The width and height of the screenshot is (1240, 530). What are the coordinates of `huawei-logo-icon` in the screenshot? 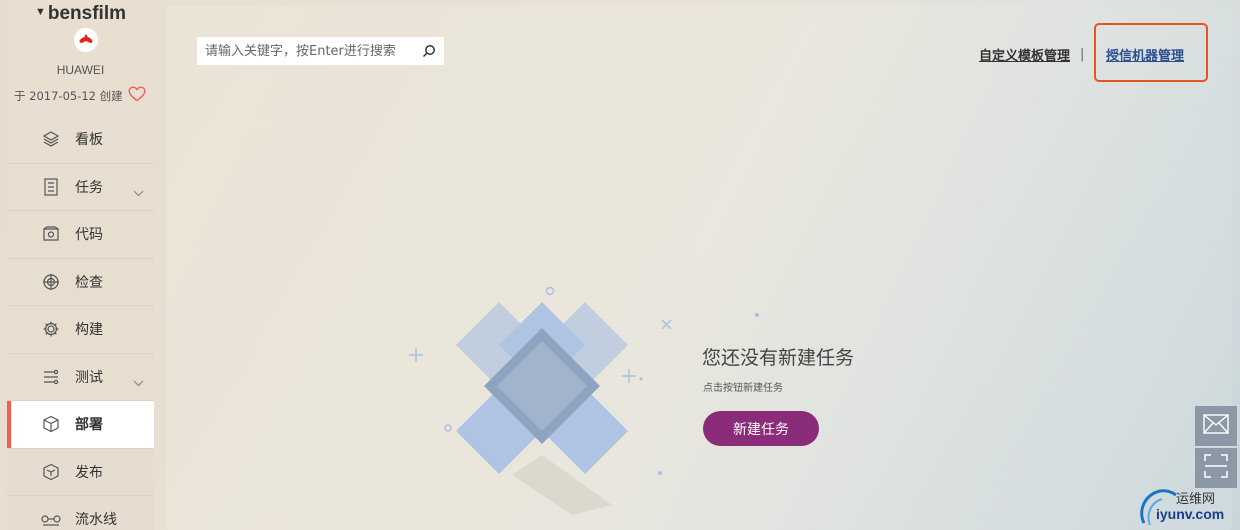 It's located at (86, 40).